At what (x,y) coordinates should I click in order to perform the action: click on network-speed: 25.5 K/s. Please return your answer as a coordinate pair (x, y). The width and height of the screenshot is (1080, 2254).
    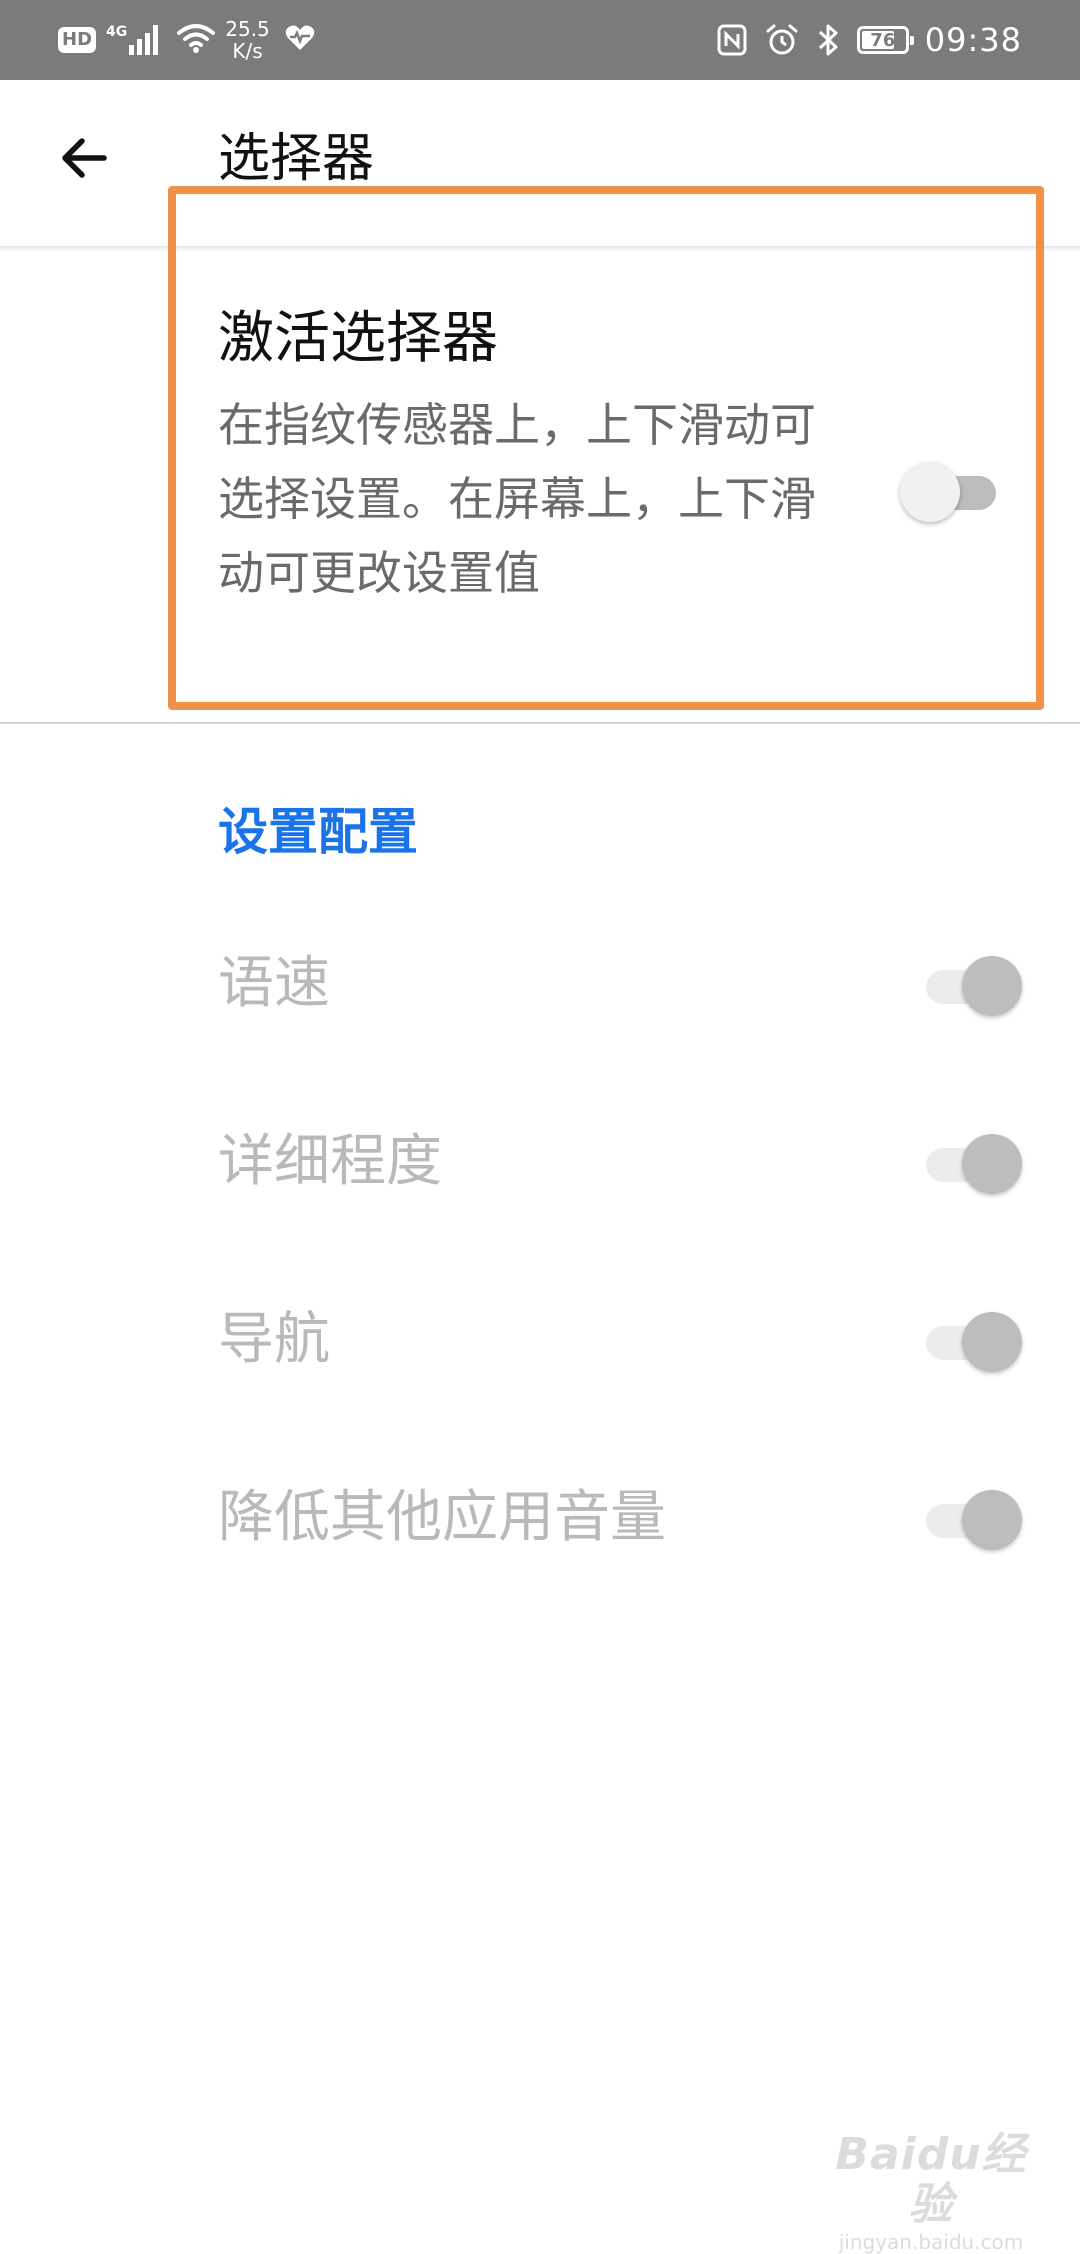
    Looking at the image, I should click on (247, 40).